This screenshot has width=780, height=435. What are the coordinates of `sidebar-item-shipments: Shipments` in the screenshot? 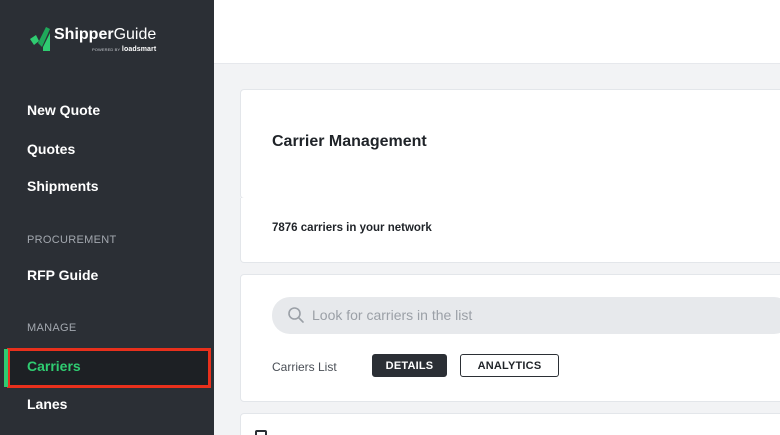 It's located at (63, 186).